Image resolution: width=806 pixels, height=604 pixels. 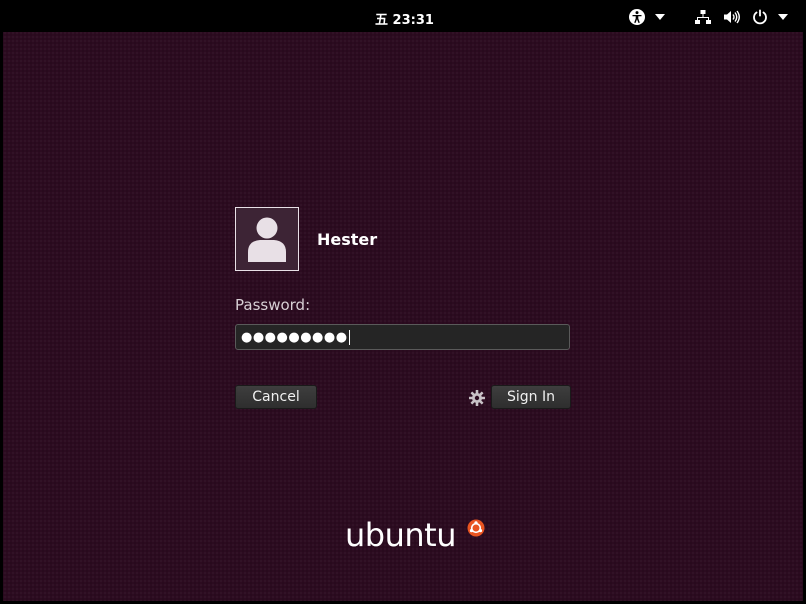 What do you see at coordinates (732, 17) in the screenshot?
I see `volume-icon` at bounding box center [732, 17].